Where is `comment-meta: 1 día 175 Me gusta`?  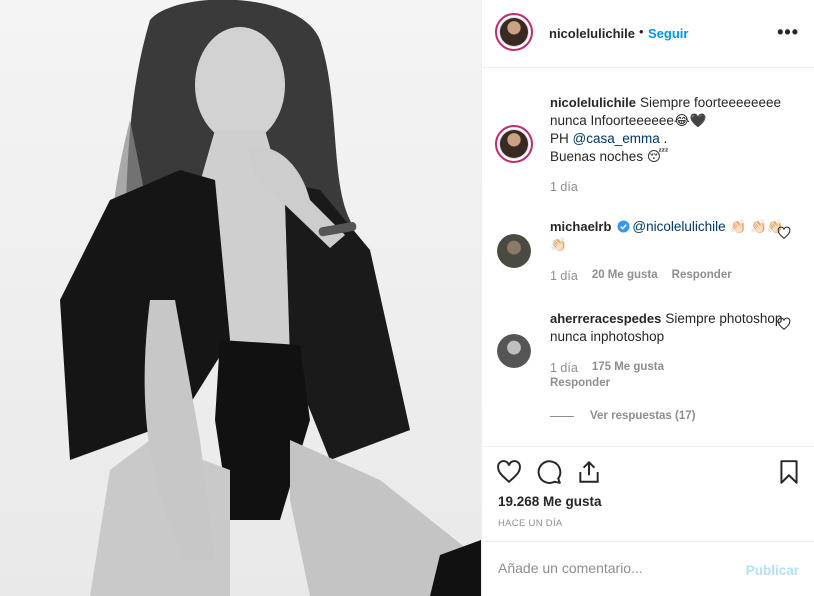 comment-meta: 1 día 175 Me gusta is located at coordinates (607, 368).